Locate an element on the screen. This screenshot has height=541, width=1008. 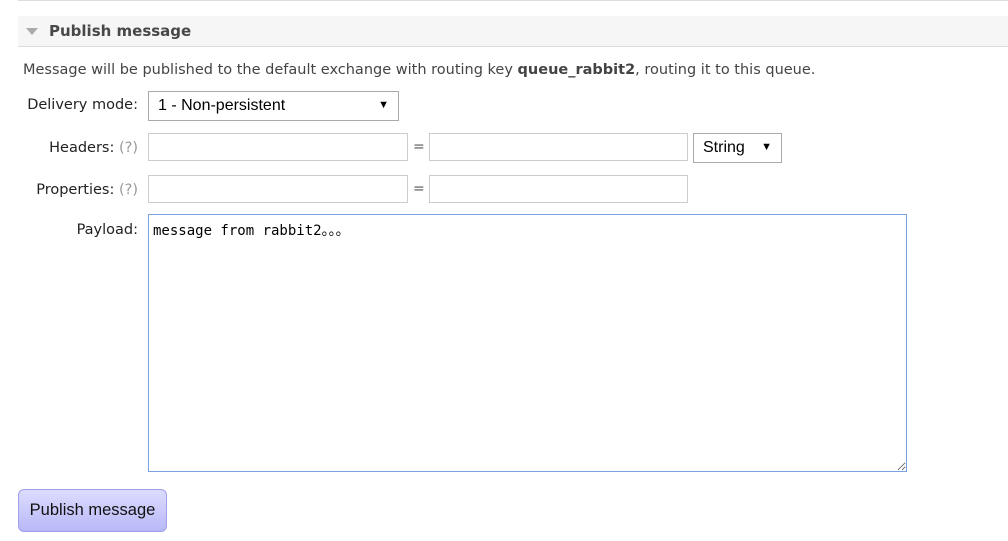
publish-message-button: Publish message is located at coordinates (92, 510).